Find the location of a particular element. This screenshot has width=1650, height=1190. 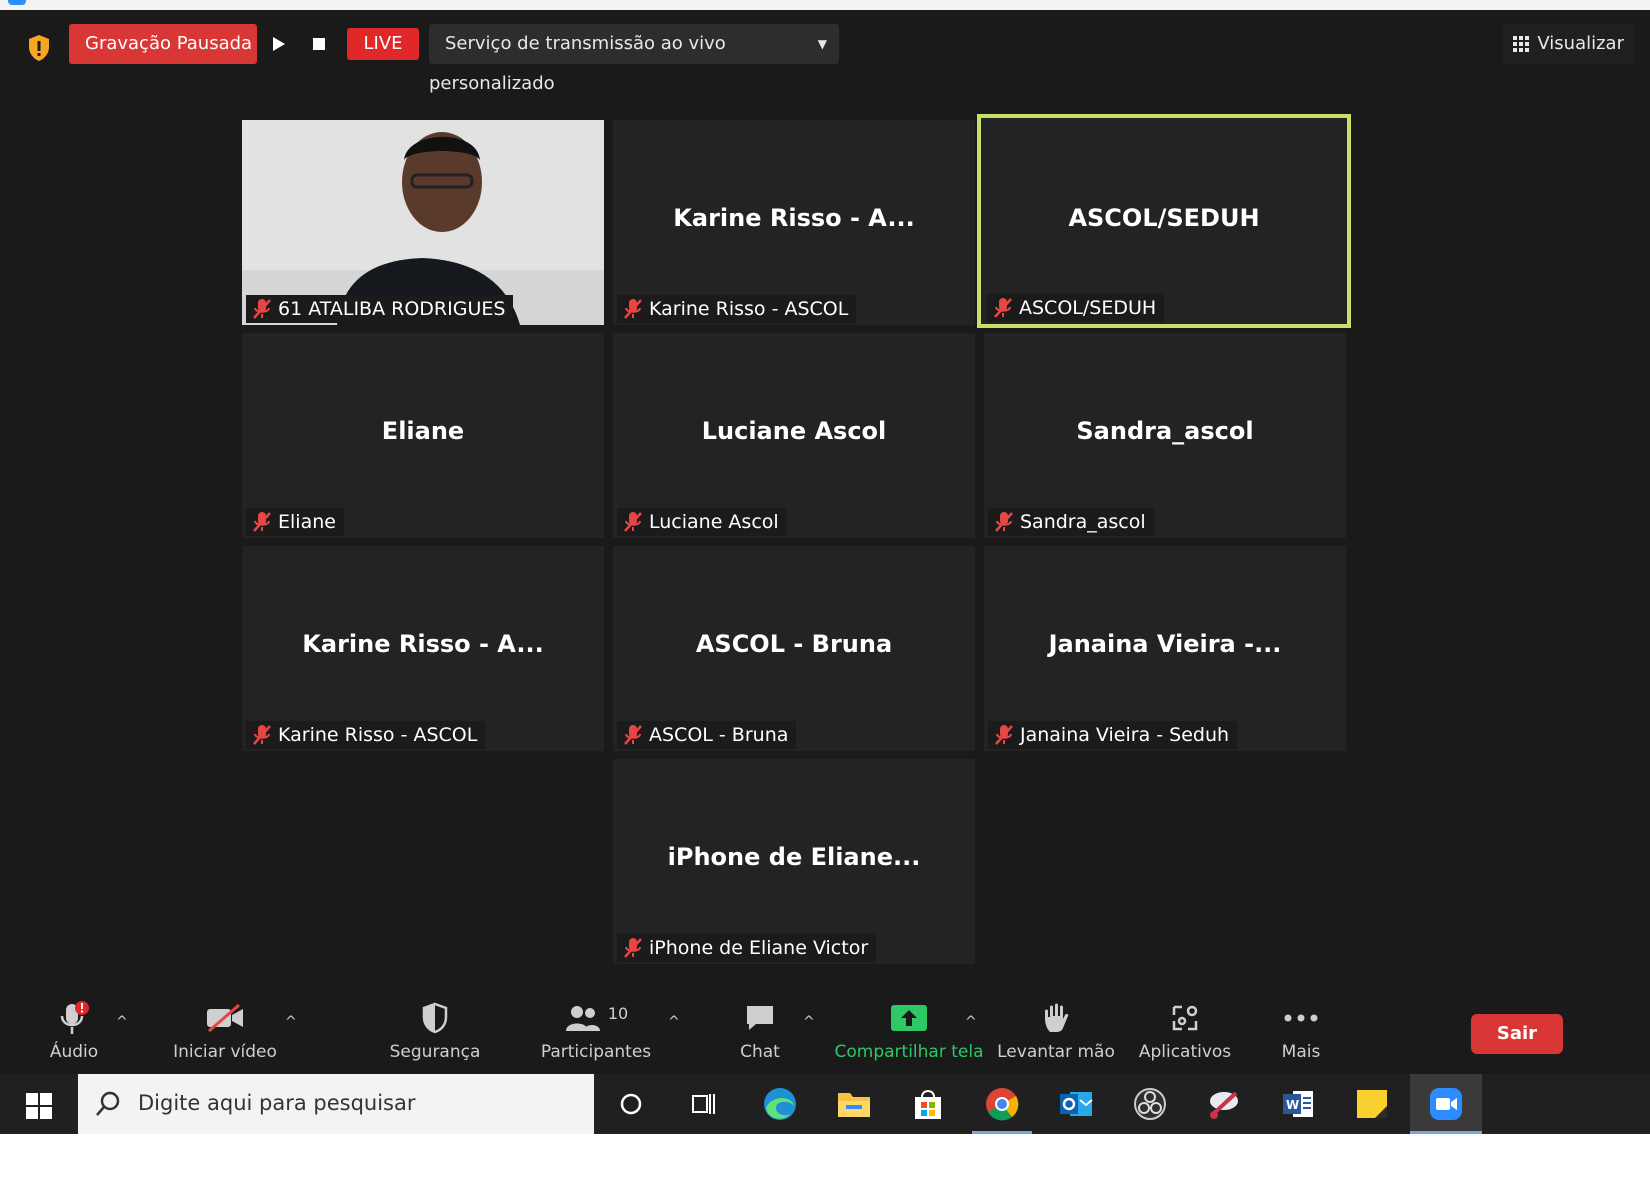

chat-button: Chat is located at coordinates (760, 1033).